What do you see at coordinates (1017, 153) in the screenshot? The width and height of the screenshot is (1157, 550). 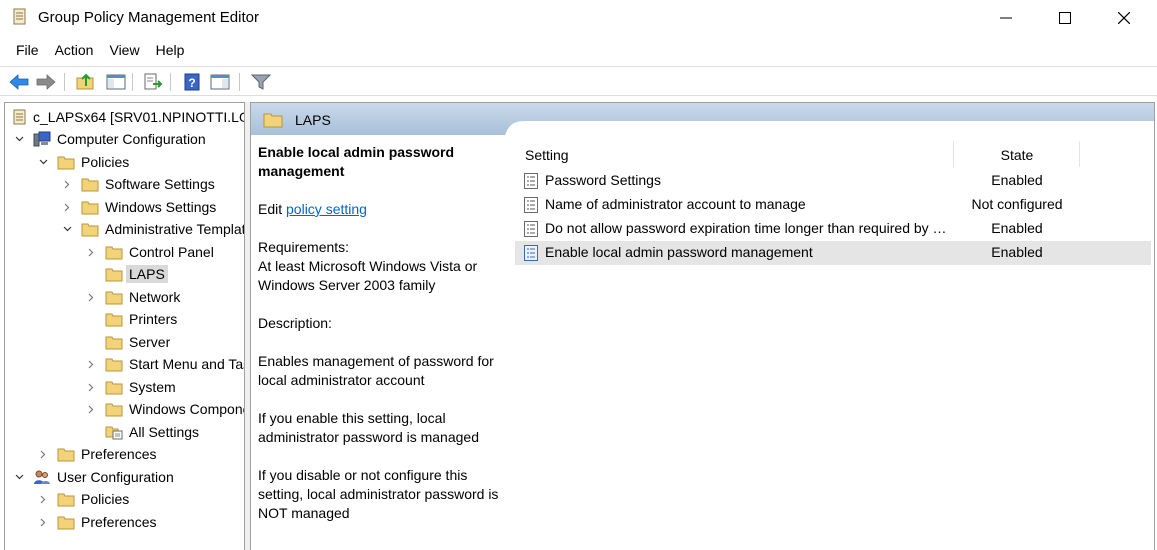 I see `column-header-state: State` at bounding box center [1017, 153].